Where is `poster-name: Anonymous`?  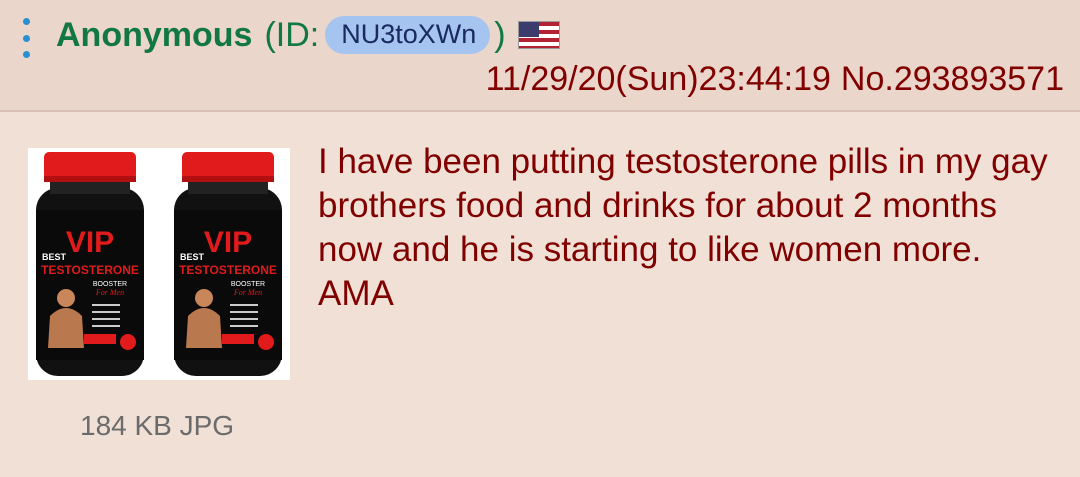 poster-name: Anonymous is located at coordinates (154, 34).